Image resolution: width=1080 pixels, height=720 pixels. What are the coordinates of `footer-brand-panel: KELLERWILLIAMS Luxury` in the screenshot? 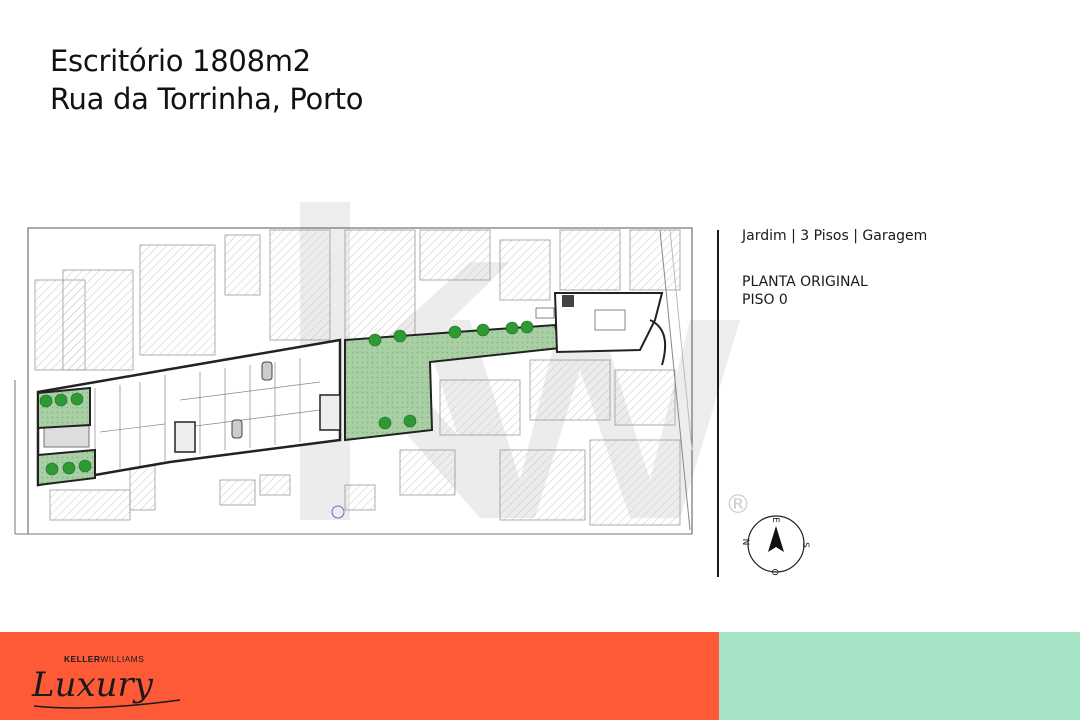 It's located at (359, 676).